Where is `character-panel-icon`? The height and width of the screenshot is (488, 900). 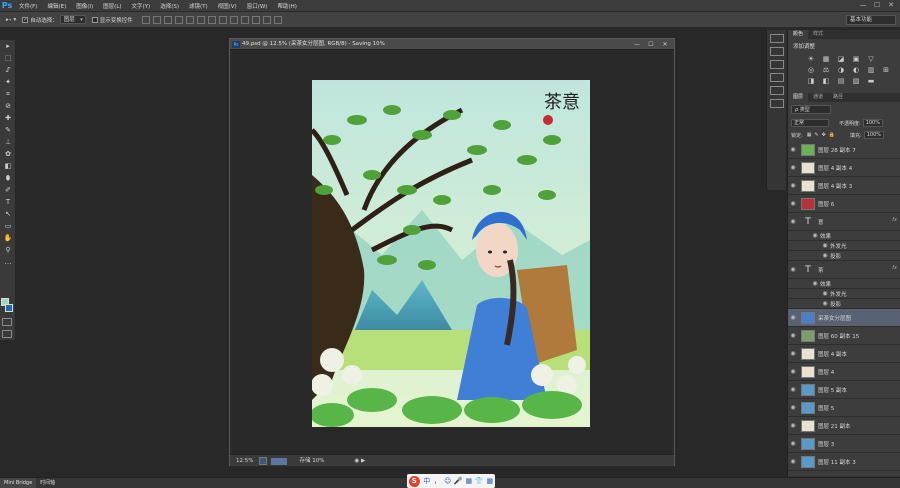
character-panel-icon is located at coordinates (777, 77).